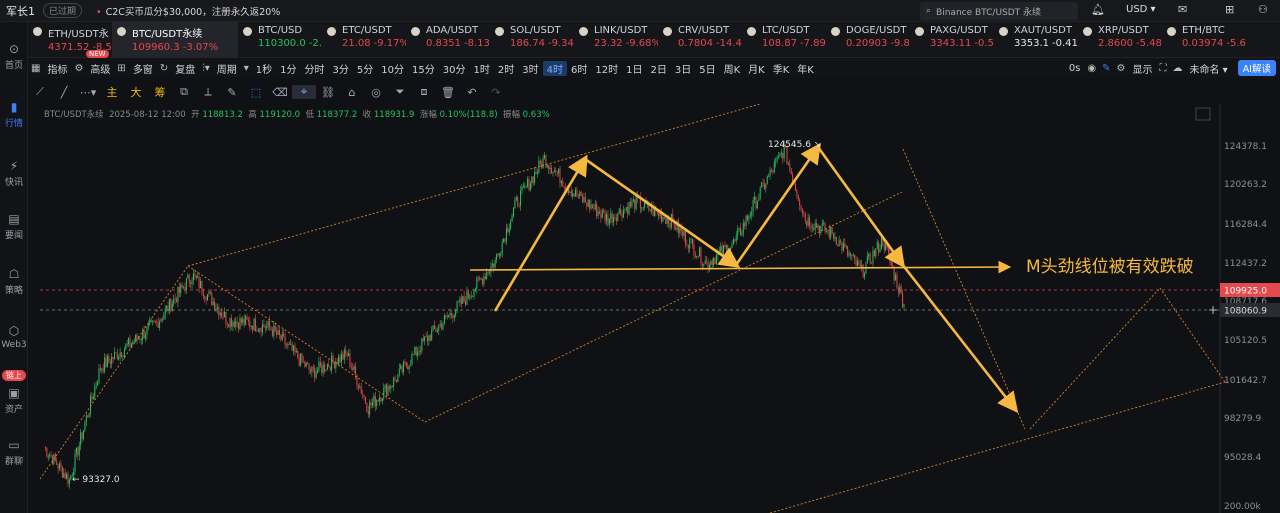 The image size is (1280, 513). What do you see at coordinates (423, 68) in the screenshot?
I see `interval-option: 15分` at bounding box center [423, 68].